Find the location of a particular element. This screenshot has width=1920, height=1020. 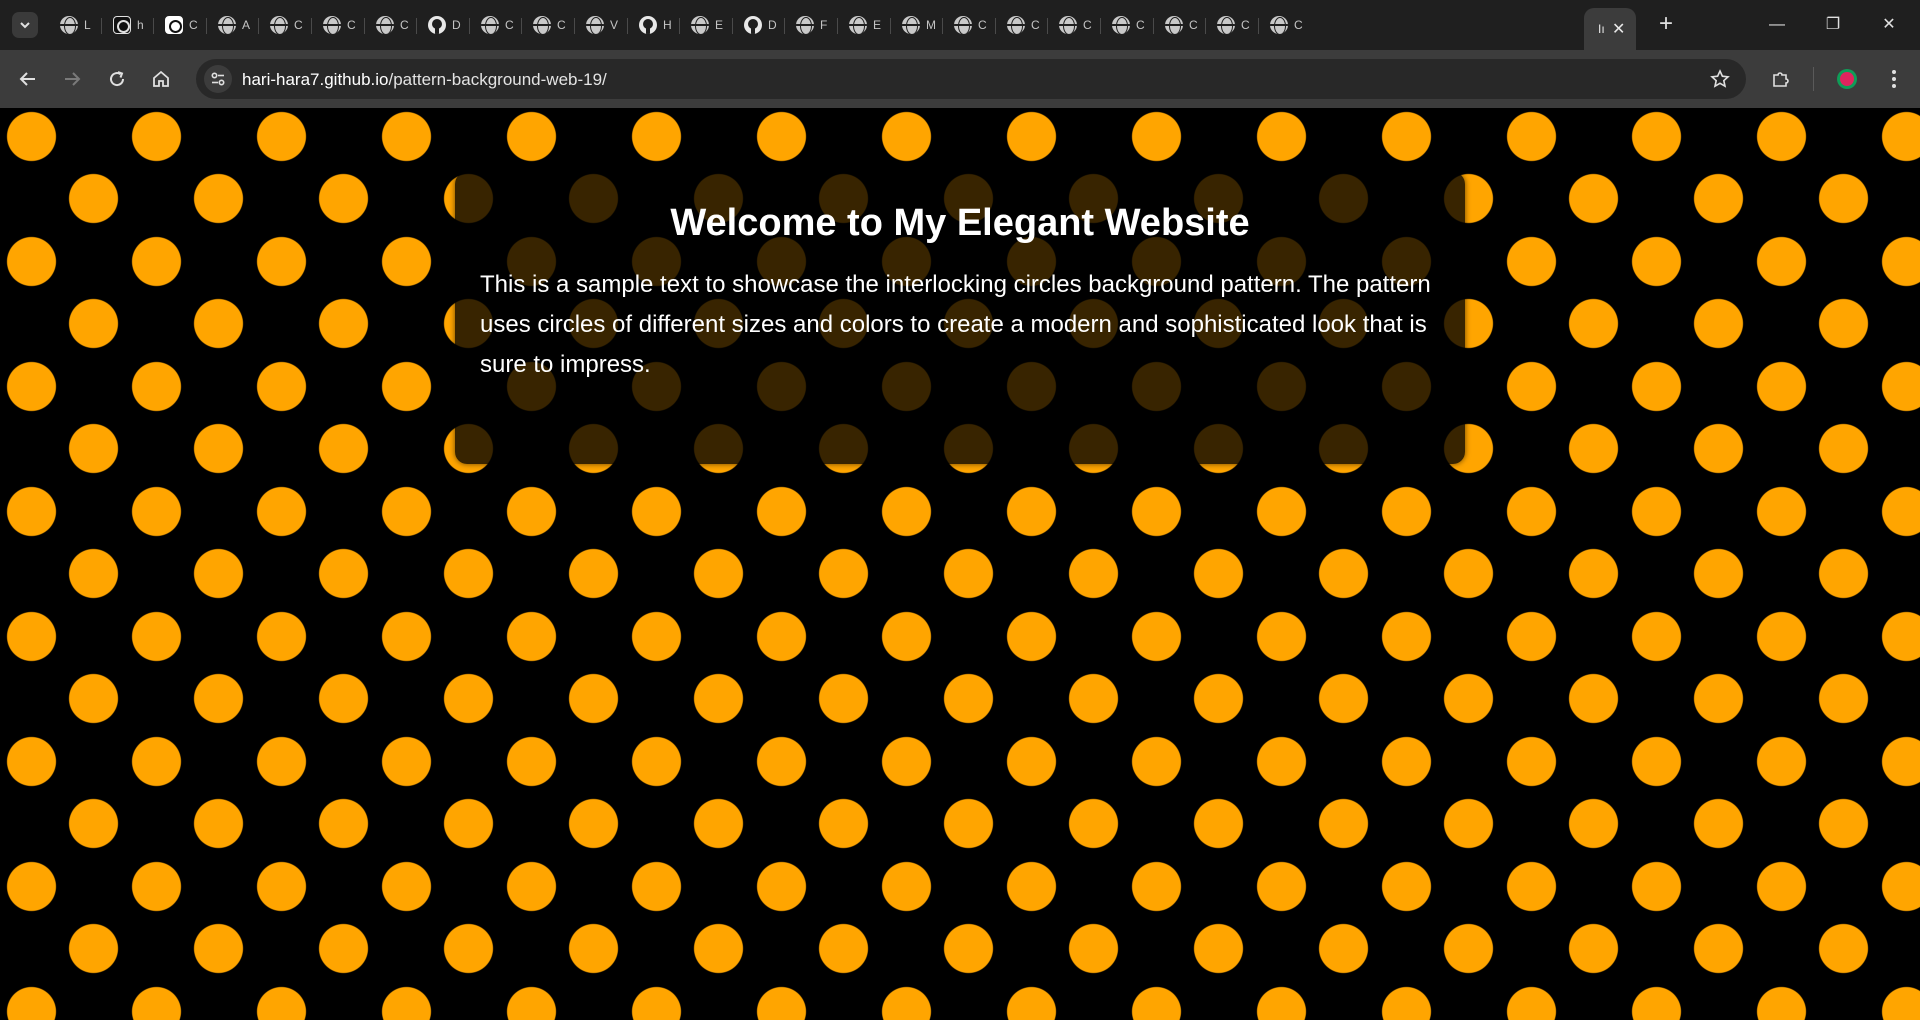

new-tab-button: + is located at coordinates (1666, 25).